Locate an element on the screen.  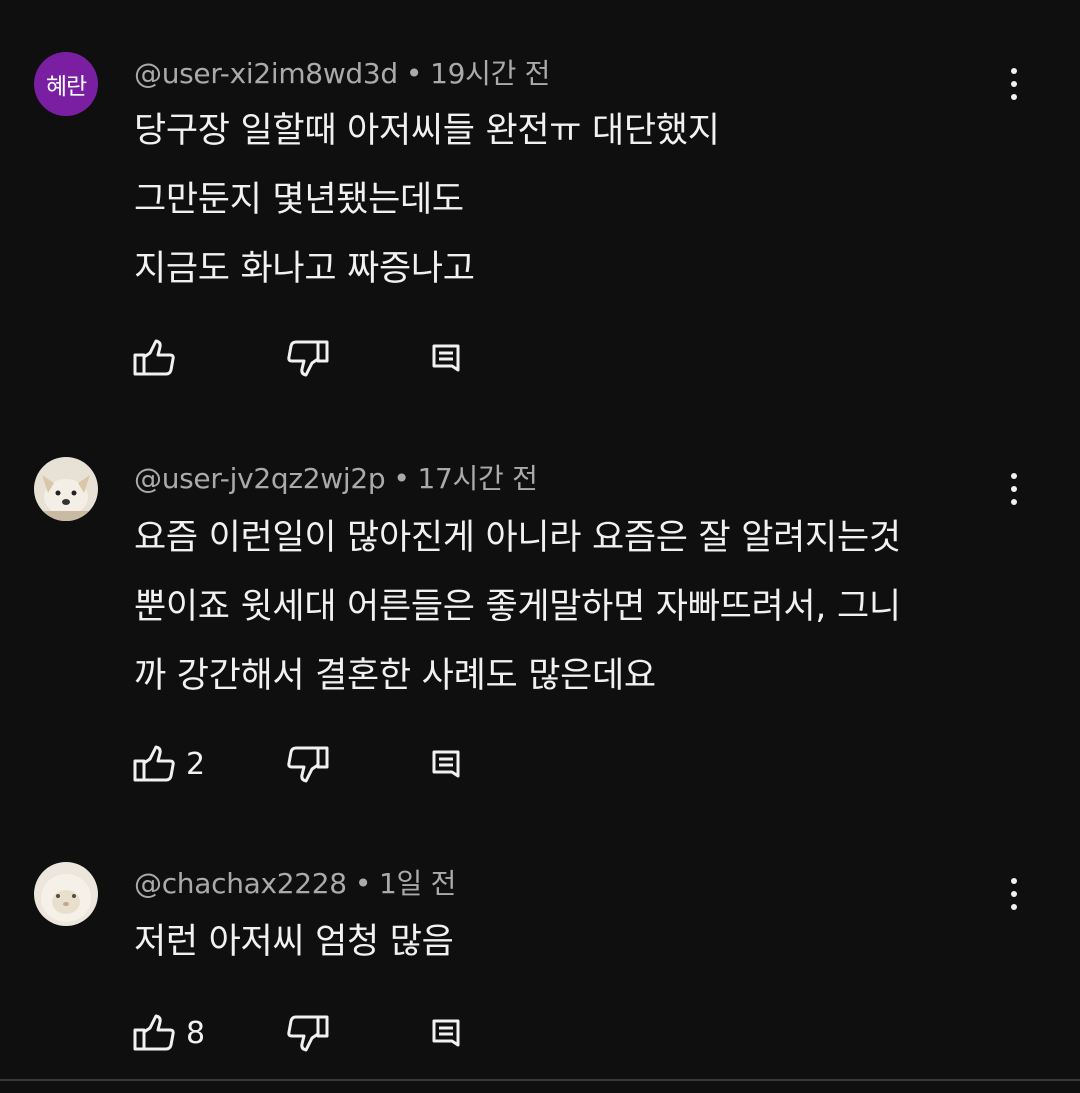
avatar is located at coordinates (66, 894).